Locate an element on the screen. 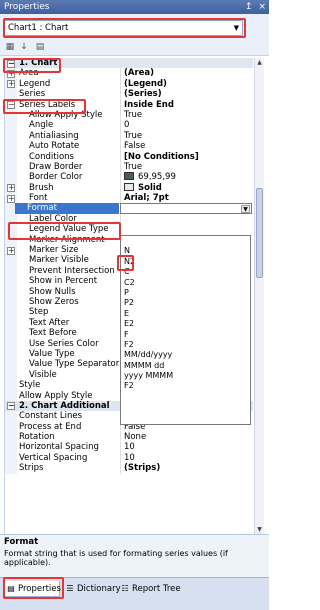  property-grid-scrollbar: ▲ ▼ is located at coordinates (259, 296).